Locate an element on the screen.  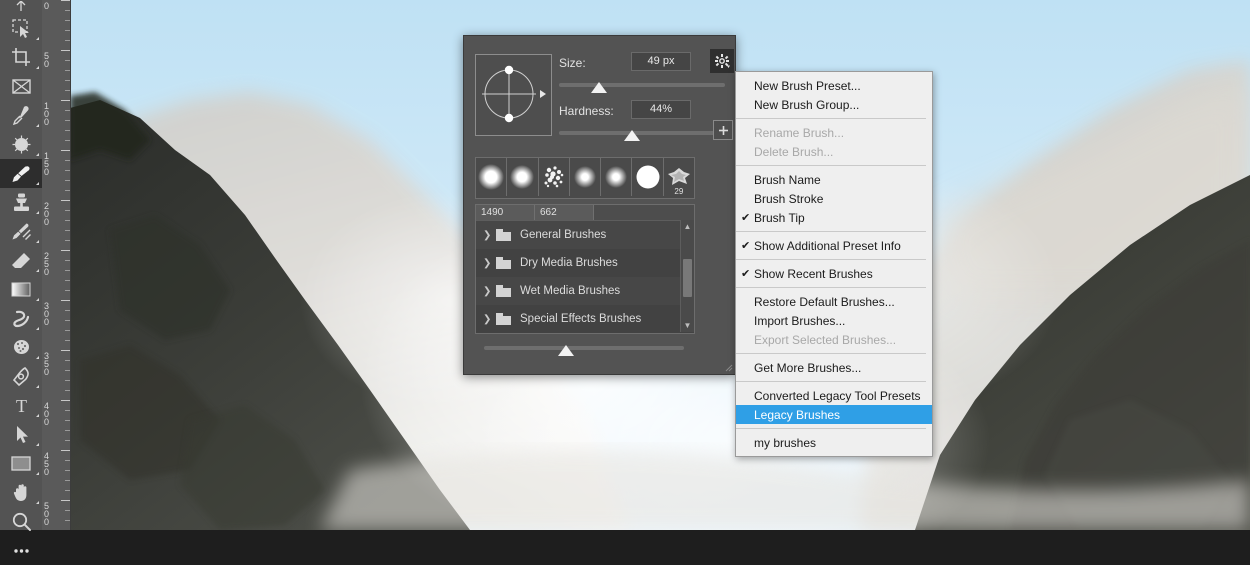
tool-clone-stamp-tool is located at coordinates (21, 202).